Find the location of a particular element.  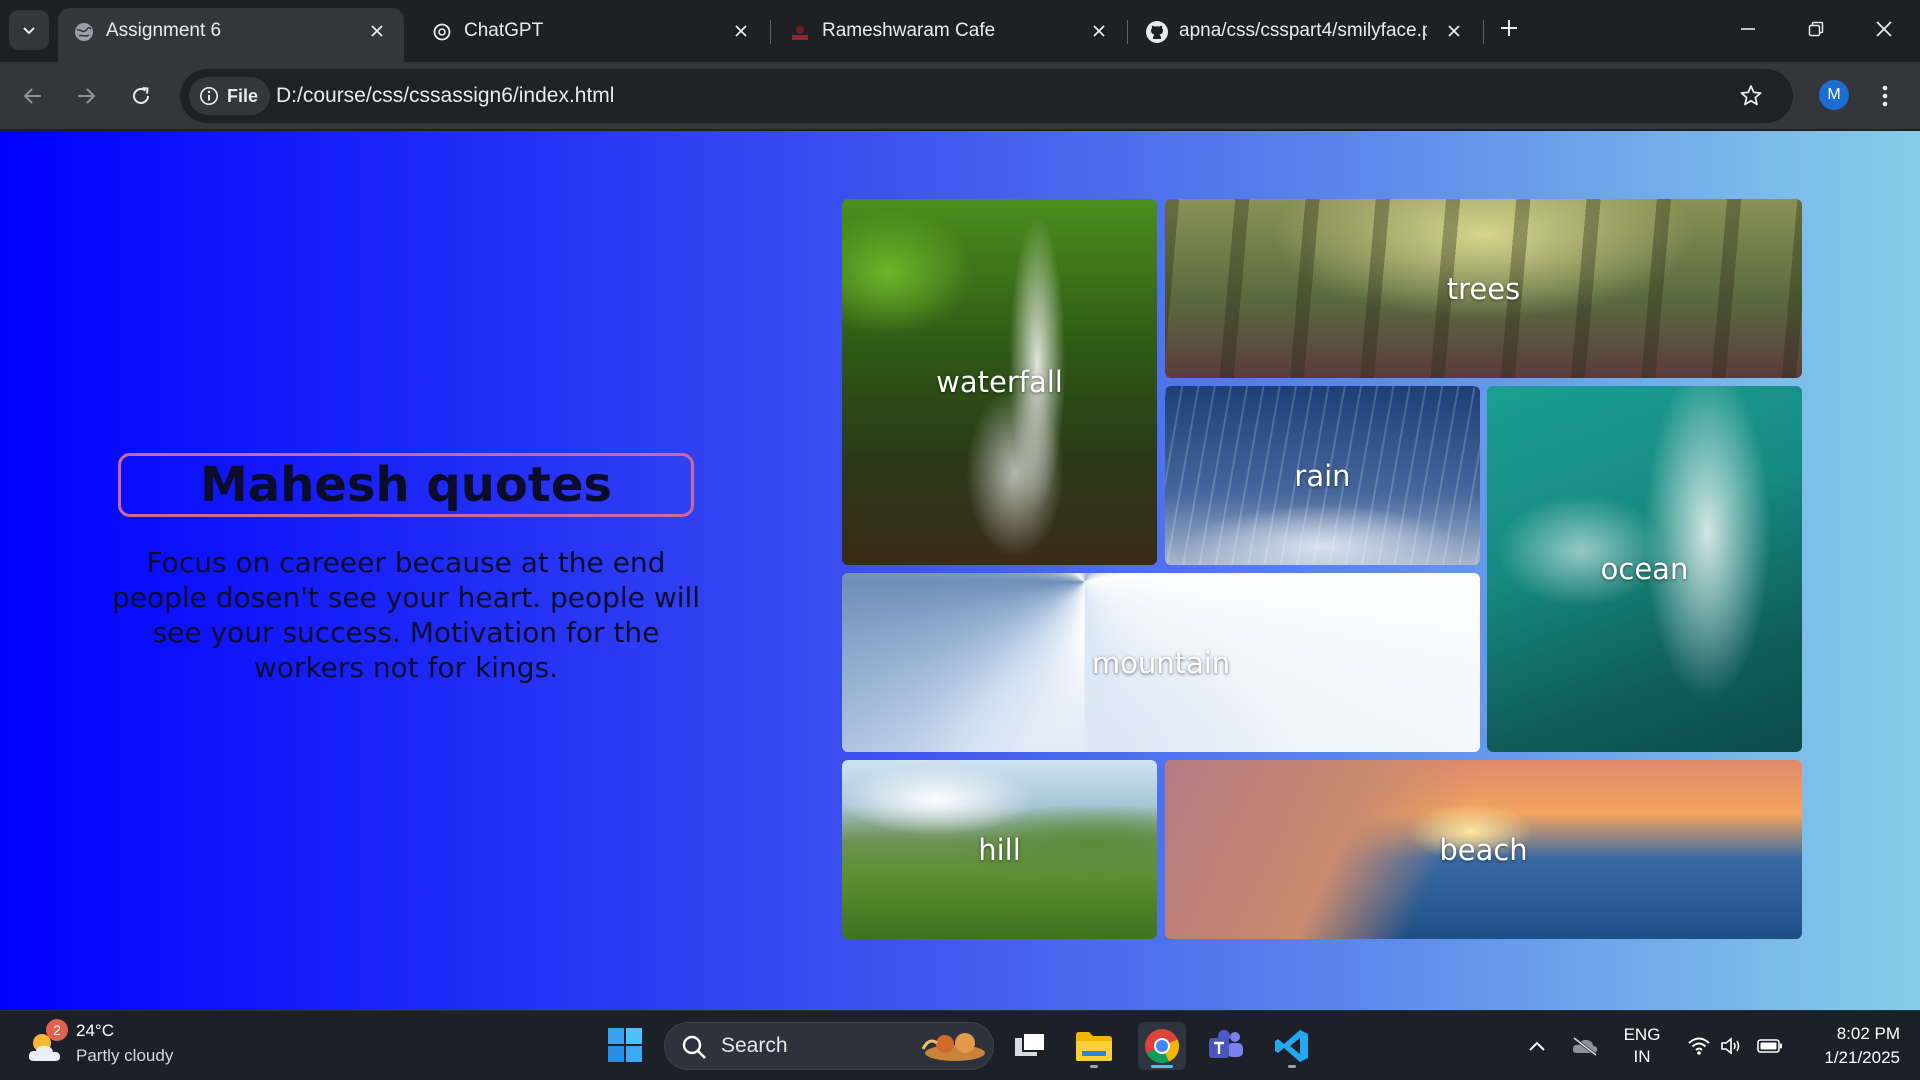

tab-title: Assignment 6 is located at coordinates (164, 30).